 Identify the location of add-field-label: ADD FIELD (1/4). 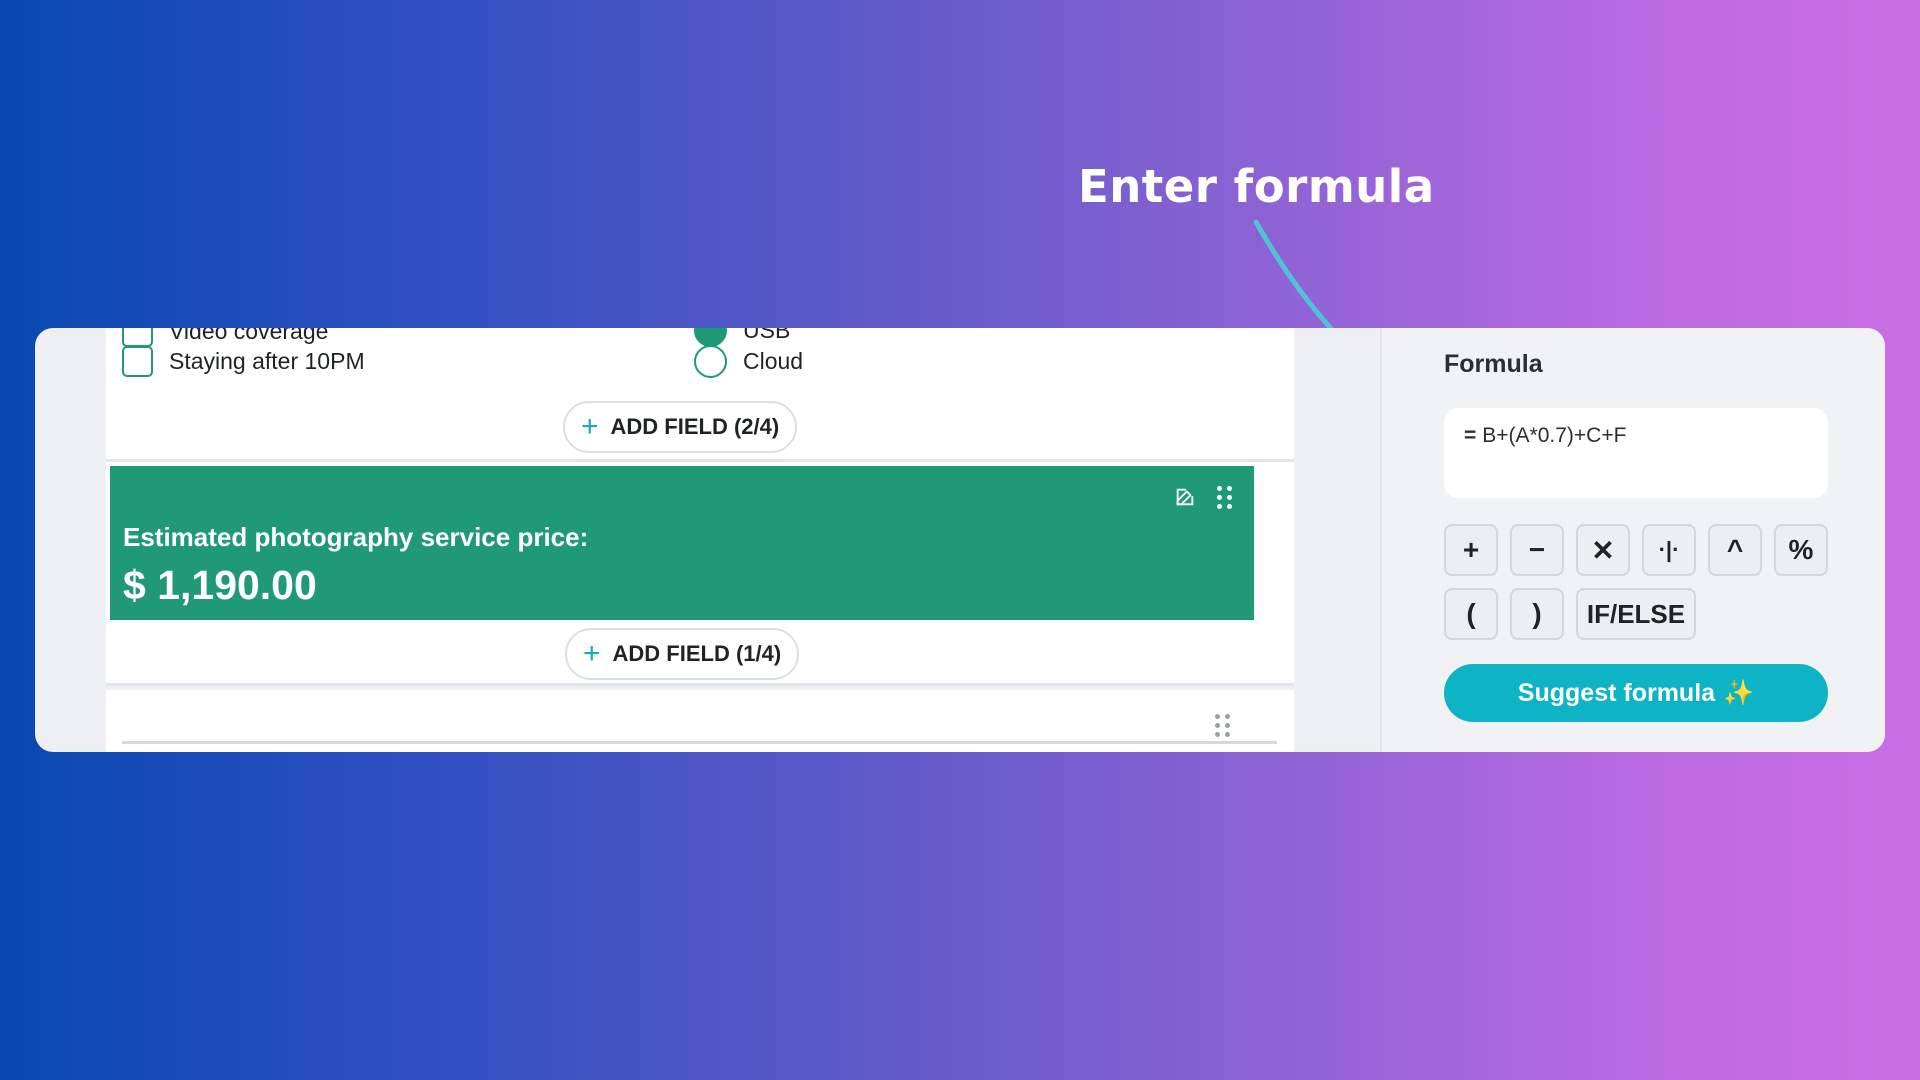
(697, 653).